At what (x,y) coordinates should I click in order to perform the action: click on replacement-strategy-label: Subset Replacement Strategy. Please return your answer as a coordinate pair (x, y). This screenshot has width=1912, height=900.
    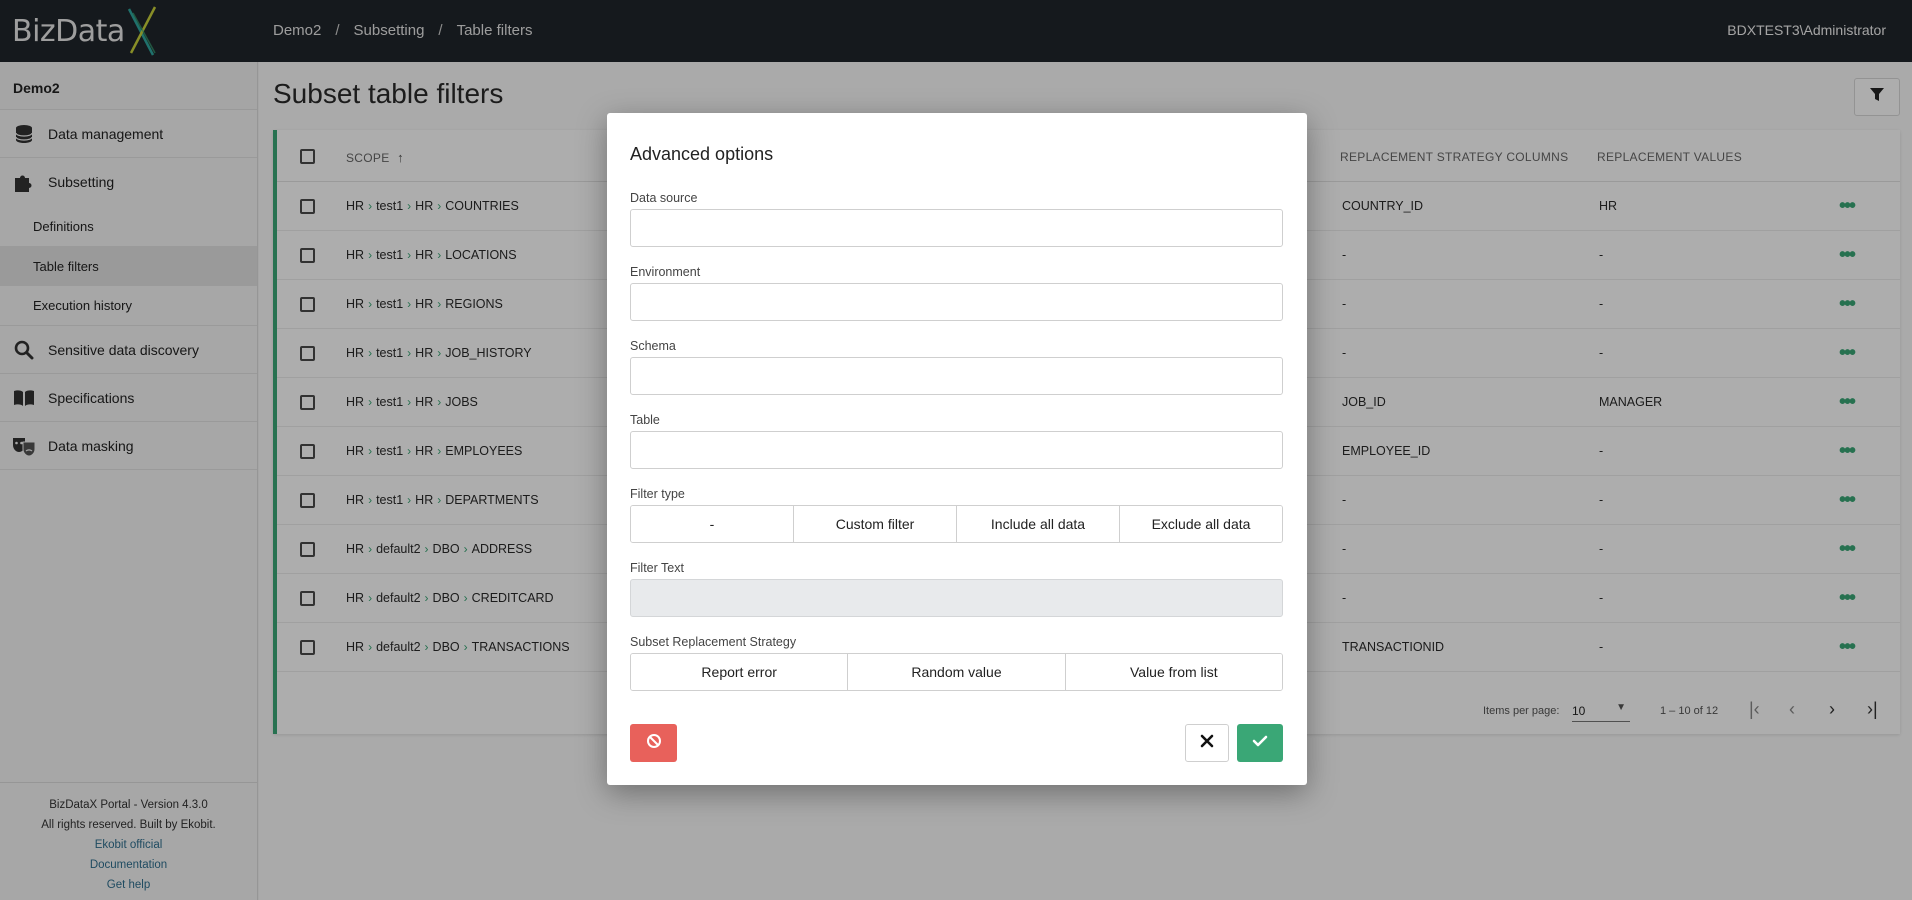
    Looking at the image, I should click on (713, 642).